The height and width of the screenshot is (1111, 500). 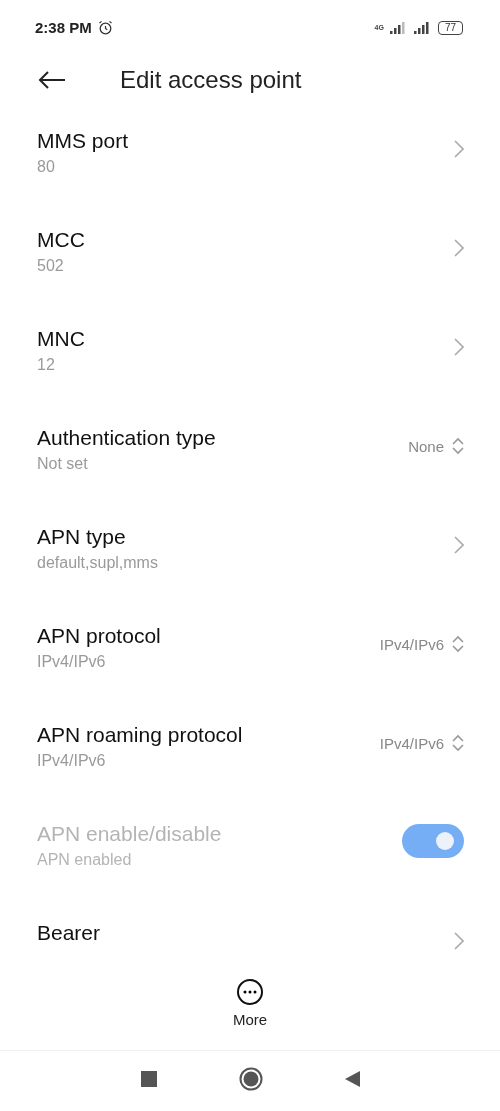 I want to click on status-time: 2:38 PM, so click(x=63, y=27).